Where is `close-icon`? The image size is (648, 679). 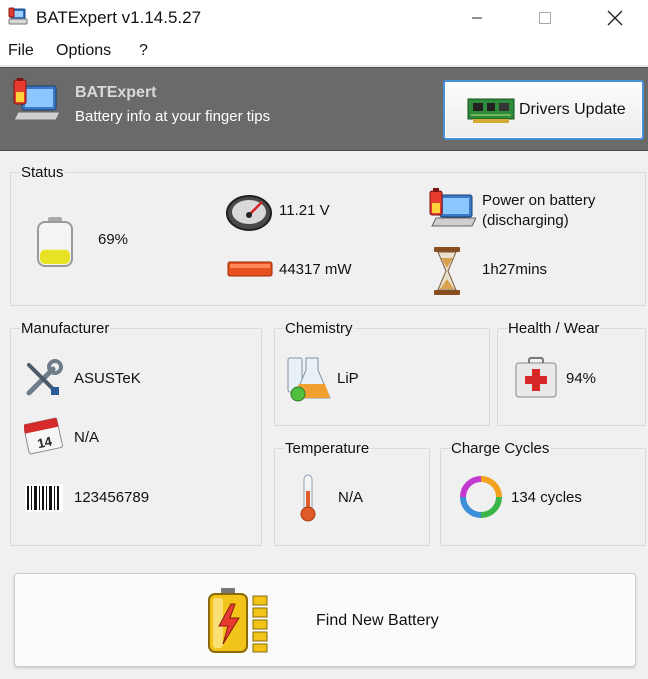 close-icon is located at coordinates (615, 18).